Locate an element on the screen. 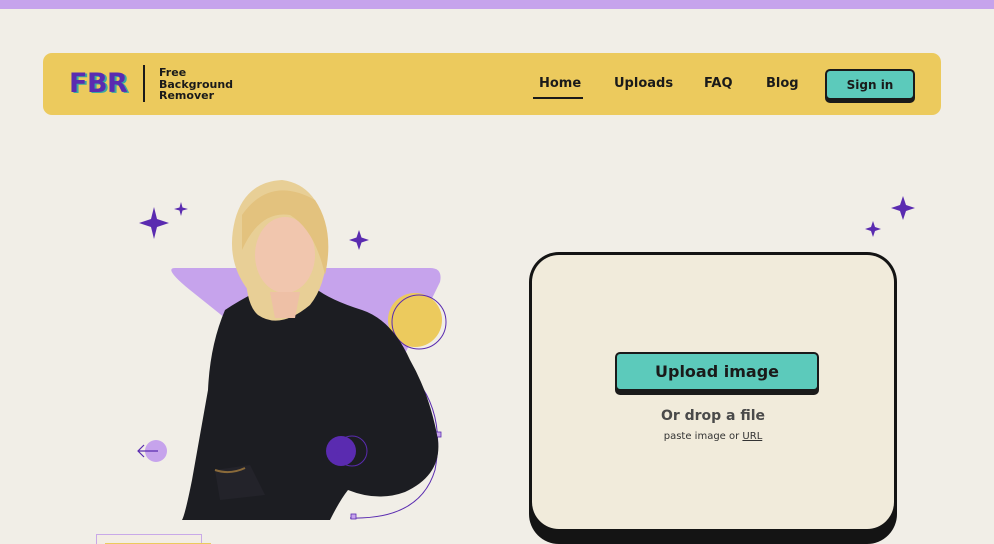  brand-logo: FBR is located at coordinates (98, 84).